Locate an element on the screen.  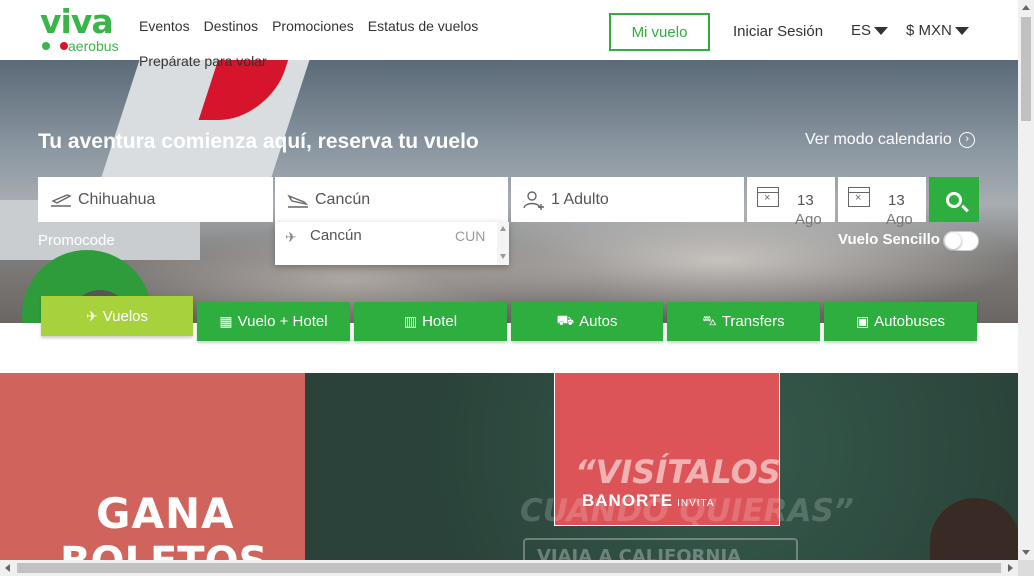
login-link: Iniciar Sesión is located at coordinates (778, 31).